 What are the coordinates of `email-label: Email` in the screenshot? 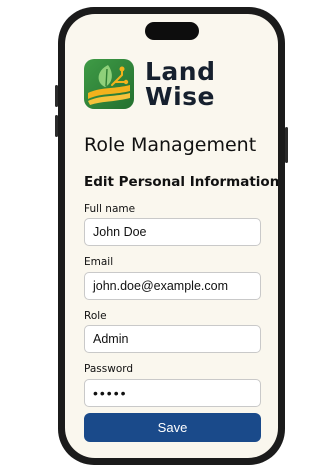 It's located at (99, 262).